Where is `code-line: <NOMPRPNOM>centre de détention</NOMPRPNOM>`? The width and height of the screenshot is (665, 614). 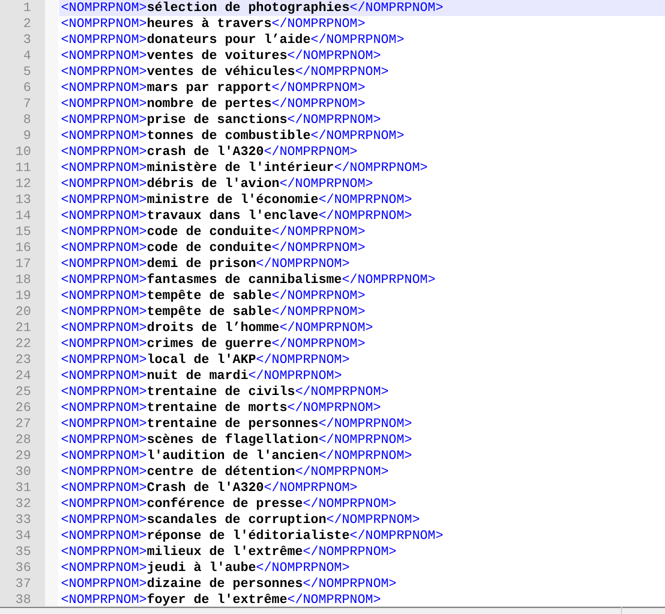 code-line: <NOMPRPNOM>centre de détention</NOMPRPNOM> is located at coordinates (225, 471).